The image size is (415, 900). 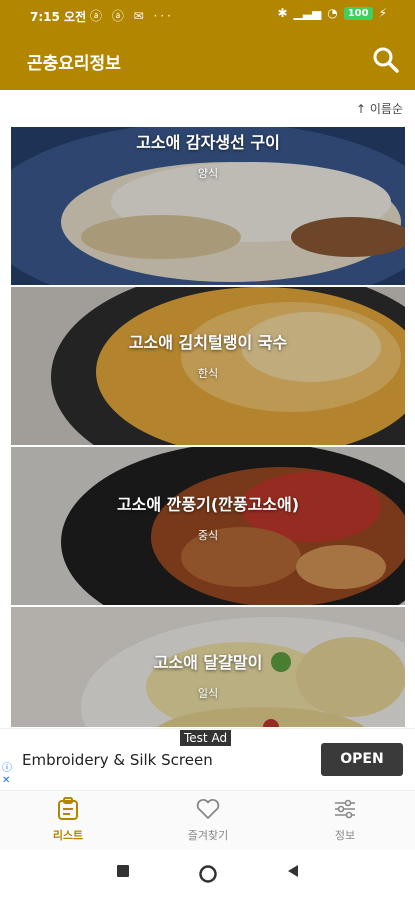 What do you see at coordinates (382, 13) in the screenshot?
I see `charging-icon: ⚡` at bounding box center [382, 13].